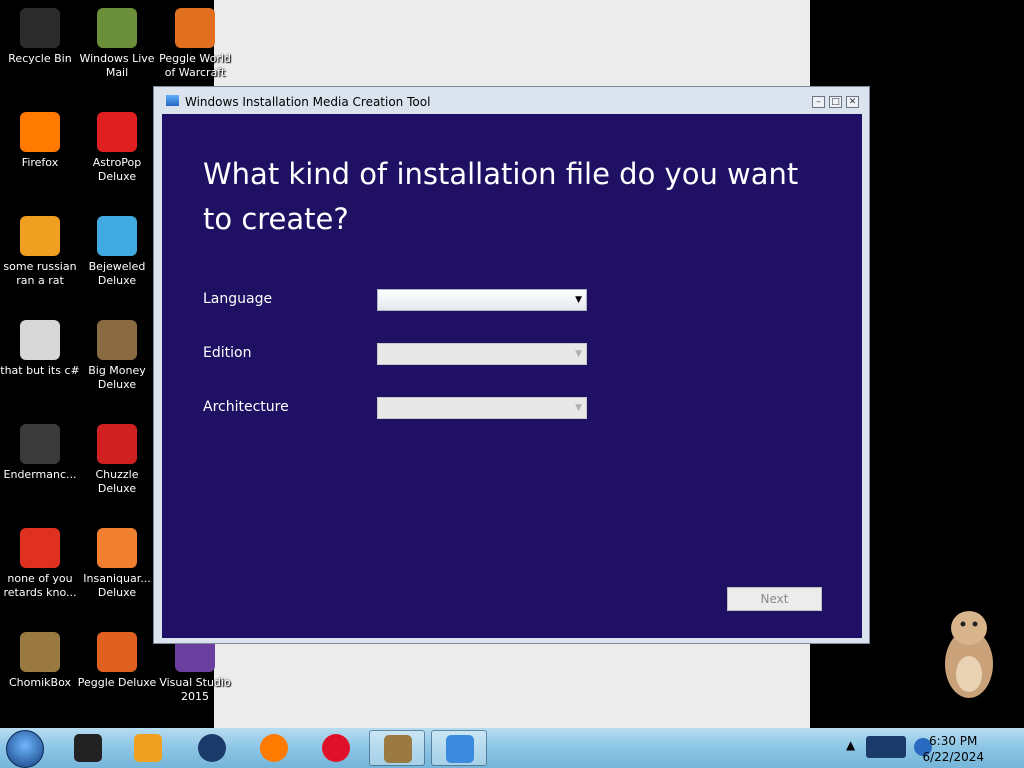 The image size is (1024, 768). What do you see at coordinates (969, 654) in the screenshot?
I see `hamster-mascot-icon` at bounding box center [969, 654].